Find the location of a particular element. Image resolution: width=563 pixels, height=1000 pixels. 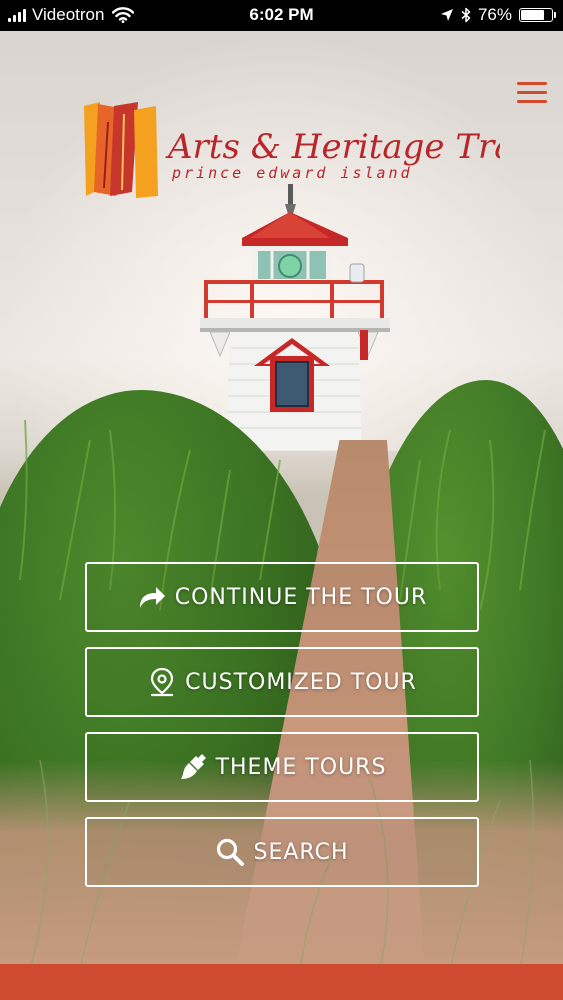

theme-tours-label: THEME TOURS is located at coordinates (301, 767).